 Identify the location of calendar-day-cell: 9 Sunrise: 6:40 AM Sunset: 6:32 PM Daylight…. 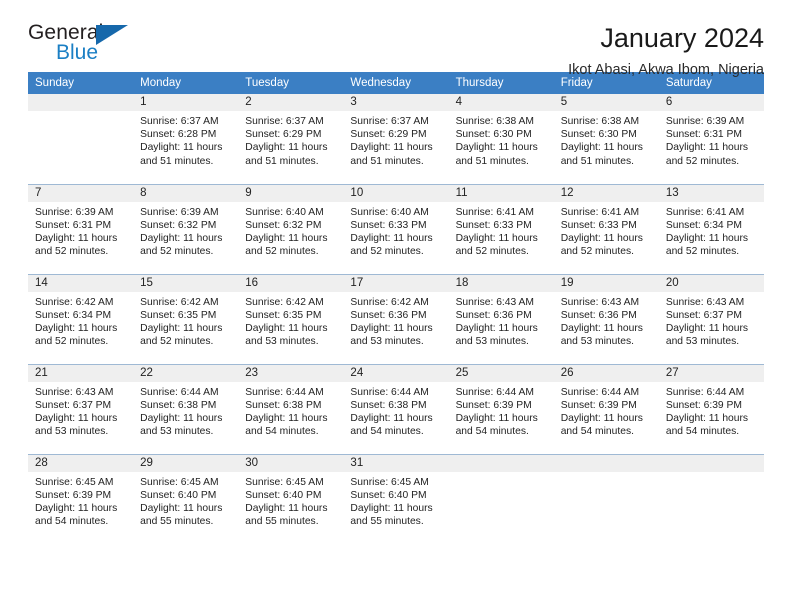
(291, 228).